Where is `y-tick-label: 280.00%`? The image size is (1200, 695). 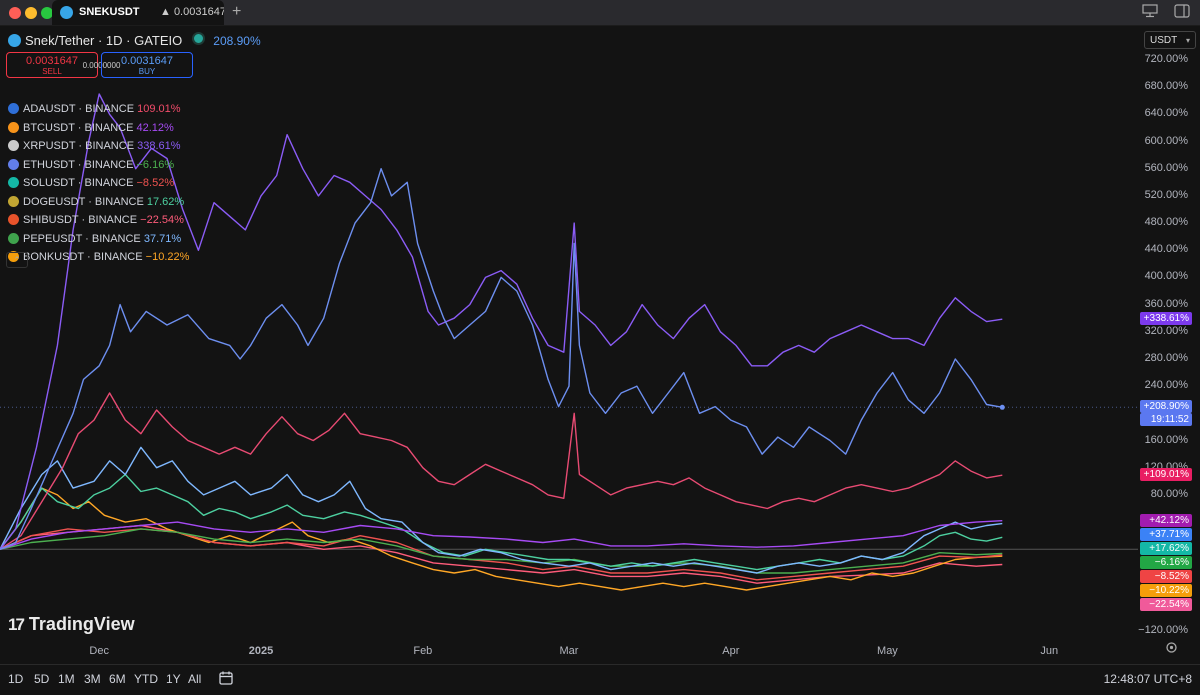
y-tick-label: 280.00% is located at coordinates (1166, 357).